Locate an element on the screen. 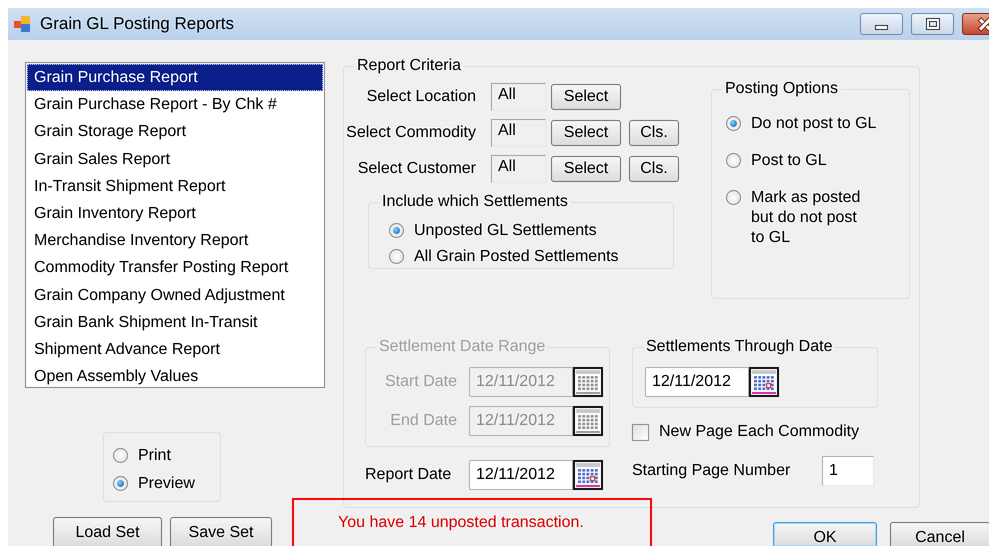  date-label: Report Date is located at coordinates (408, 475).